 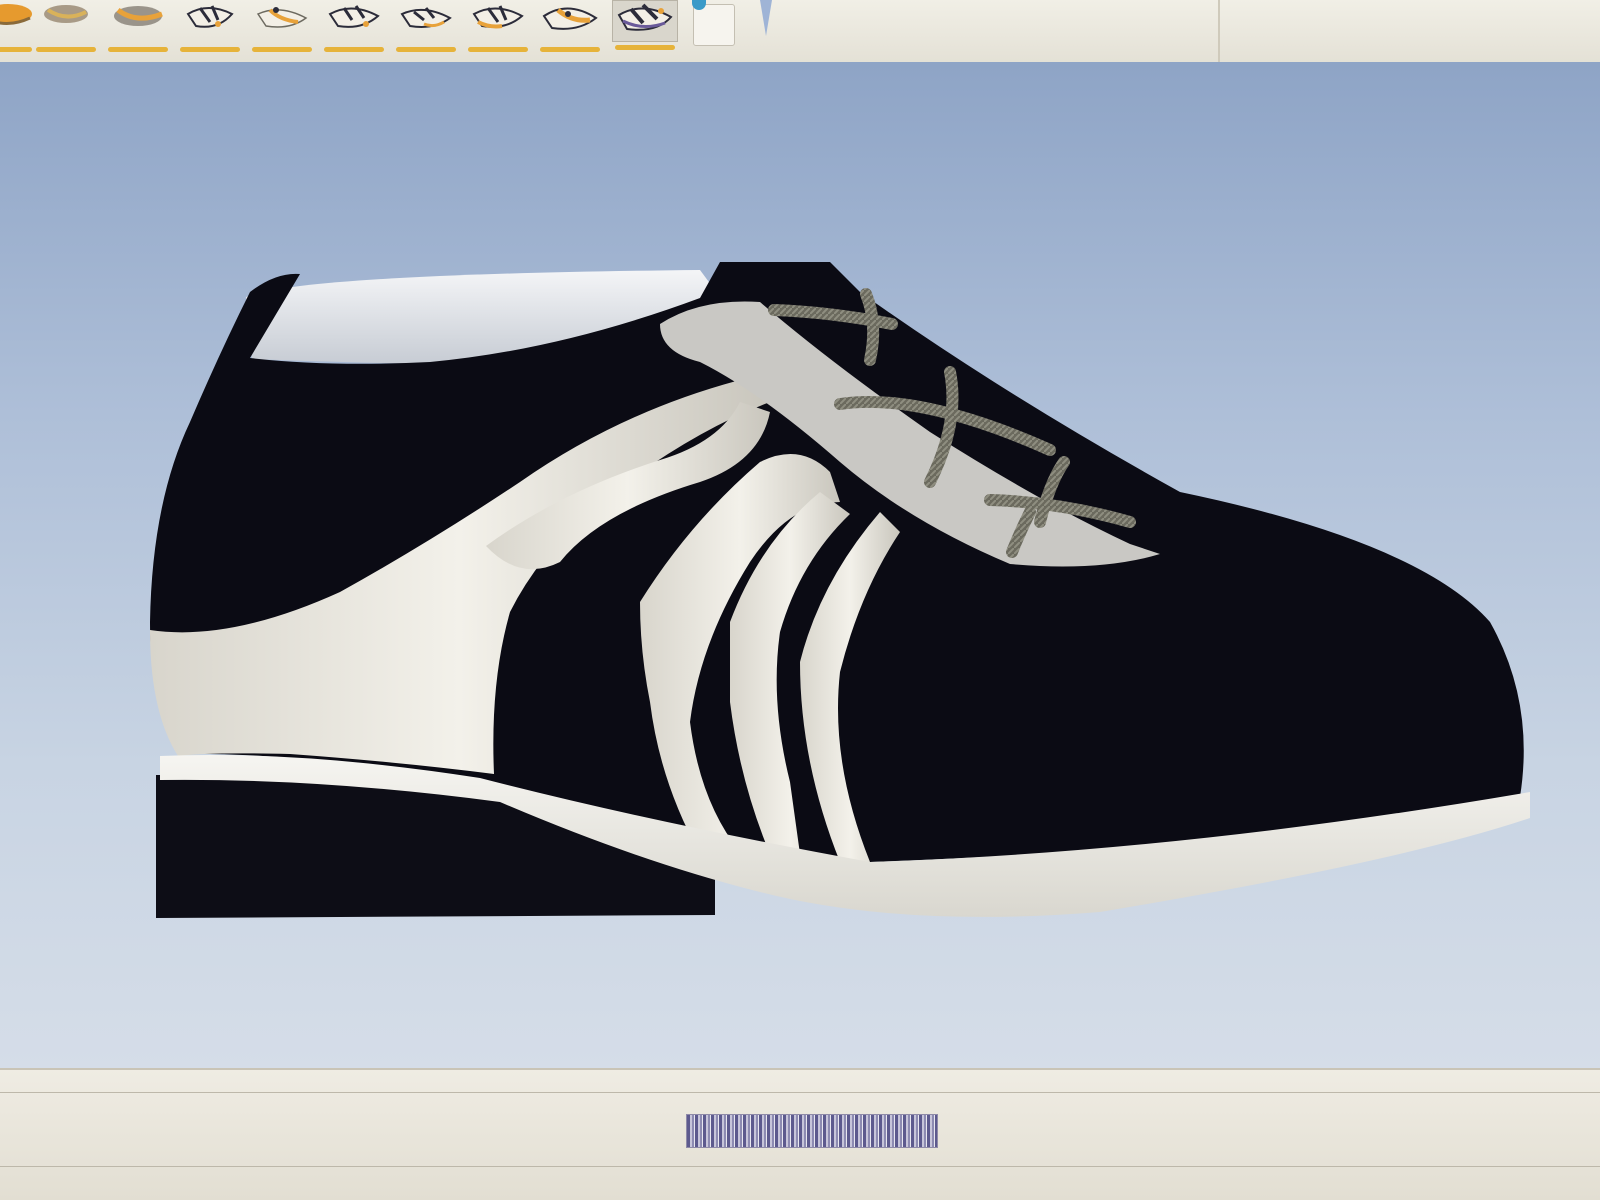 I want to click on variant-thumbnail-selected, so click(x=645, y=25).